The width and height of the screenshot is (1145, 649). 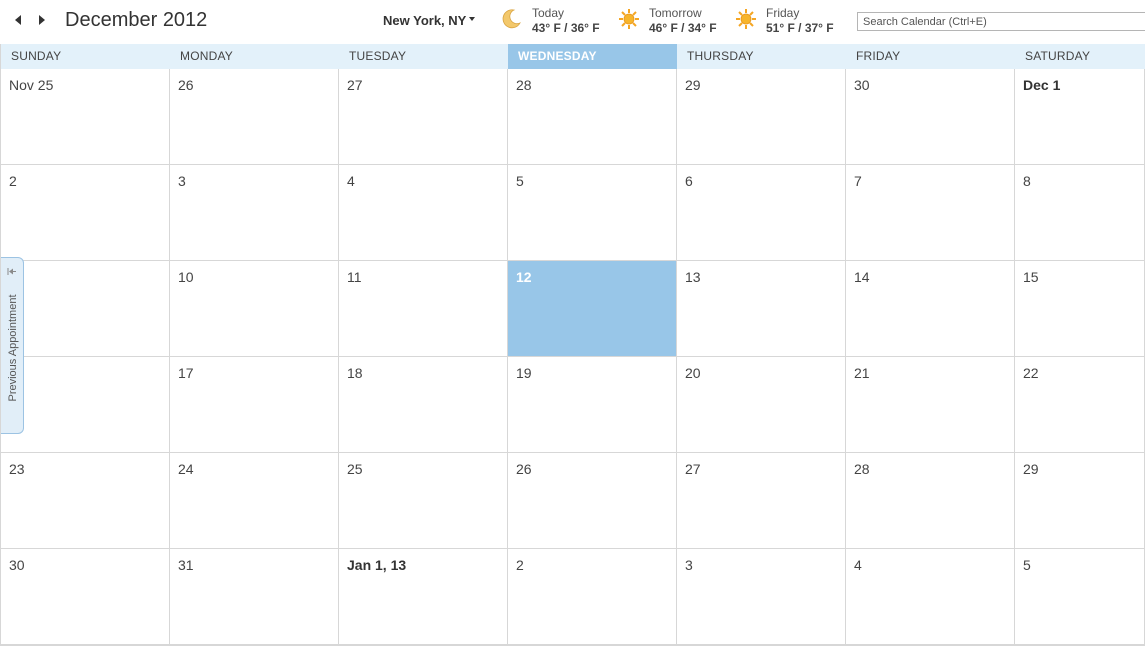 I want to click on day-cell: 19, so click(x=592, y=405).